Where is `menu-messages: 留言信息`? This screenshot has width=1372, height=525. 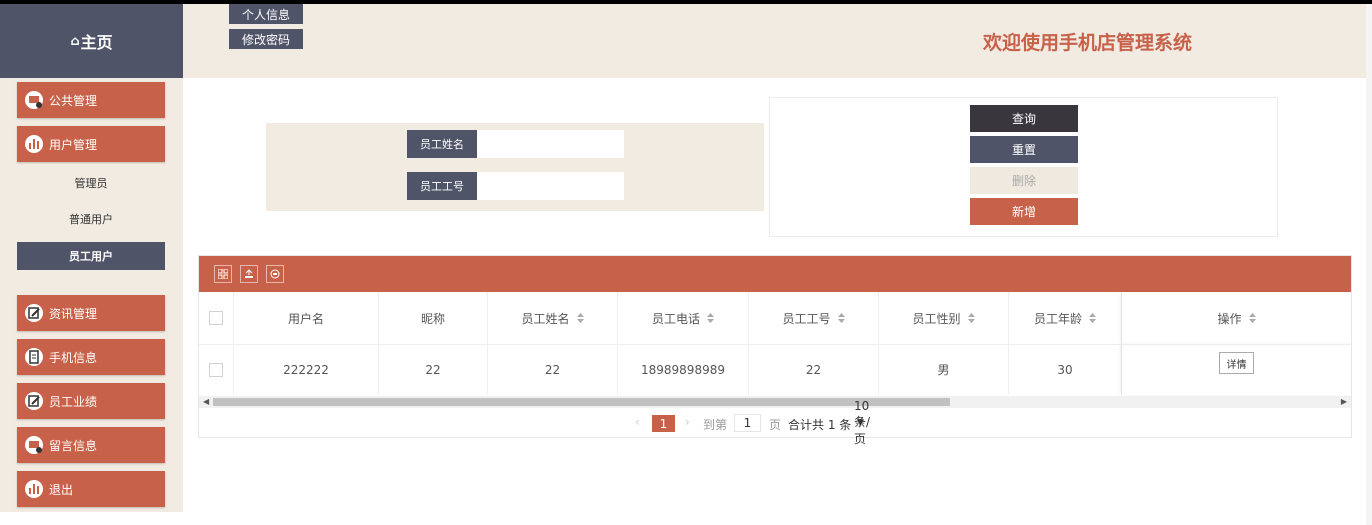 menu-messages: 留言信息 is located at coordinates (91, 445).